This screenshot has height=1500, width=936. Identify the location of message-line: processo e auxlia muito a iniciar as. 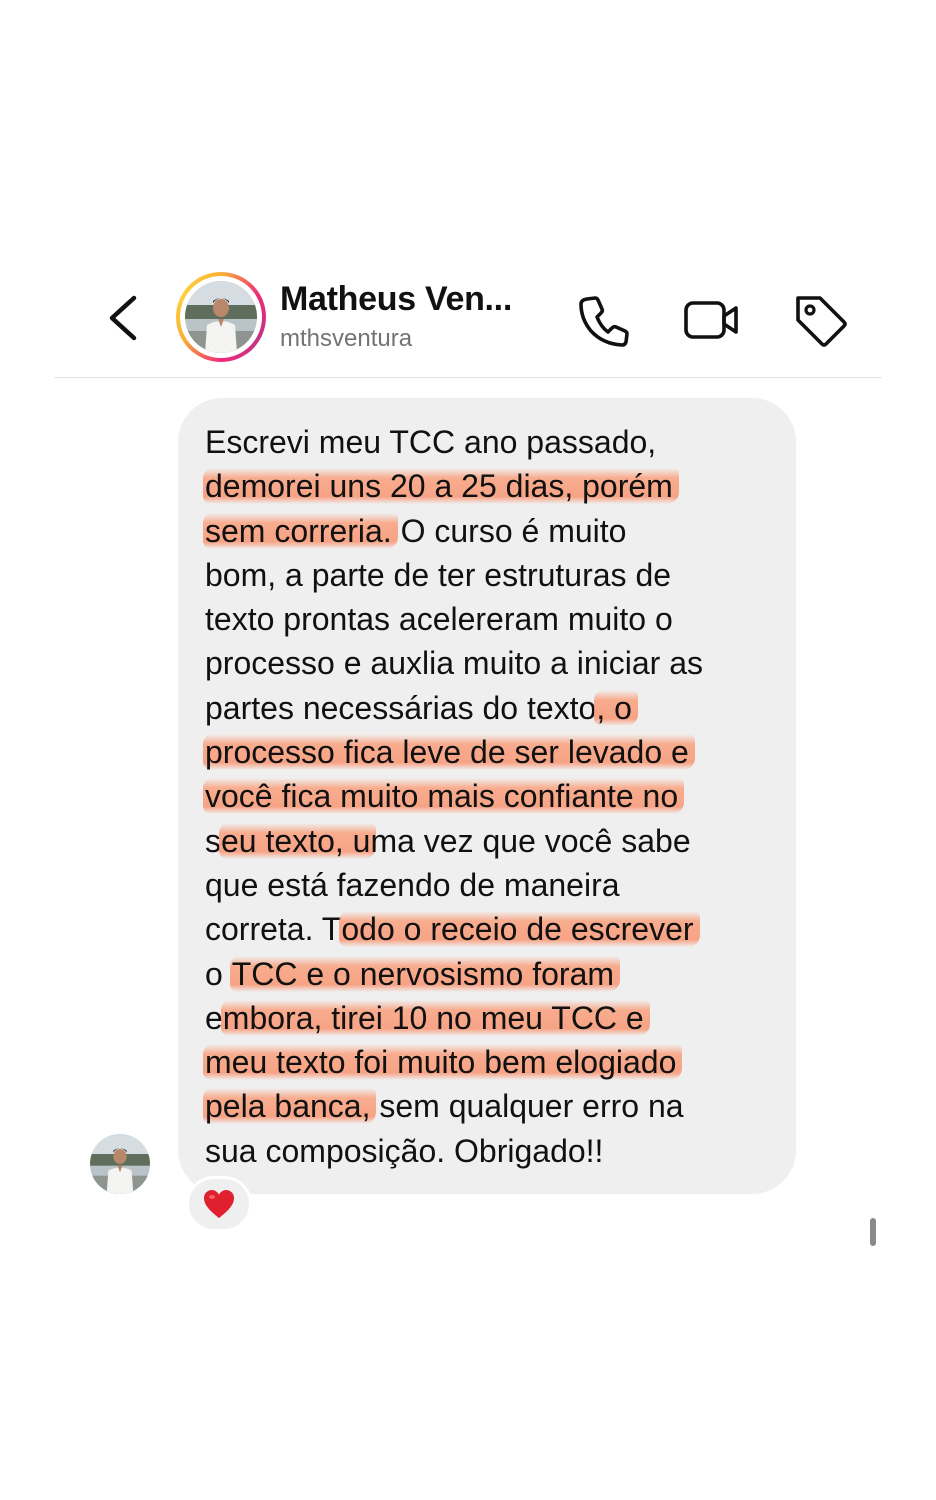
(490, 663).